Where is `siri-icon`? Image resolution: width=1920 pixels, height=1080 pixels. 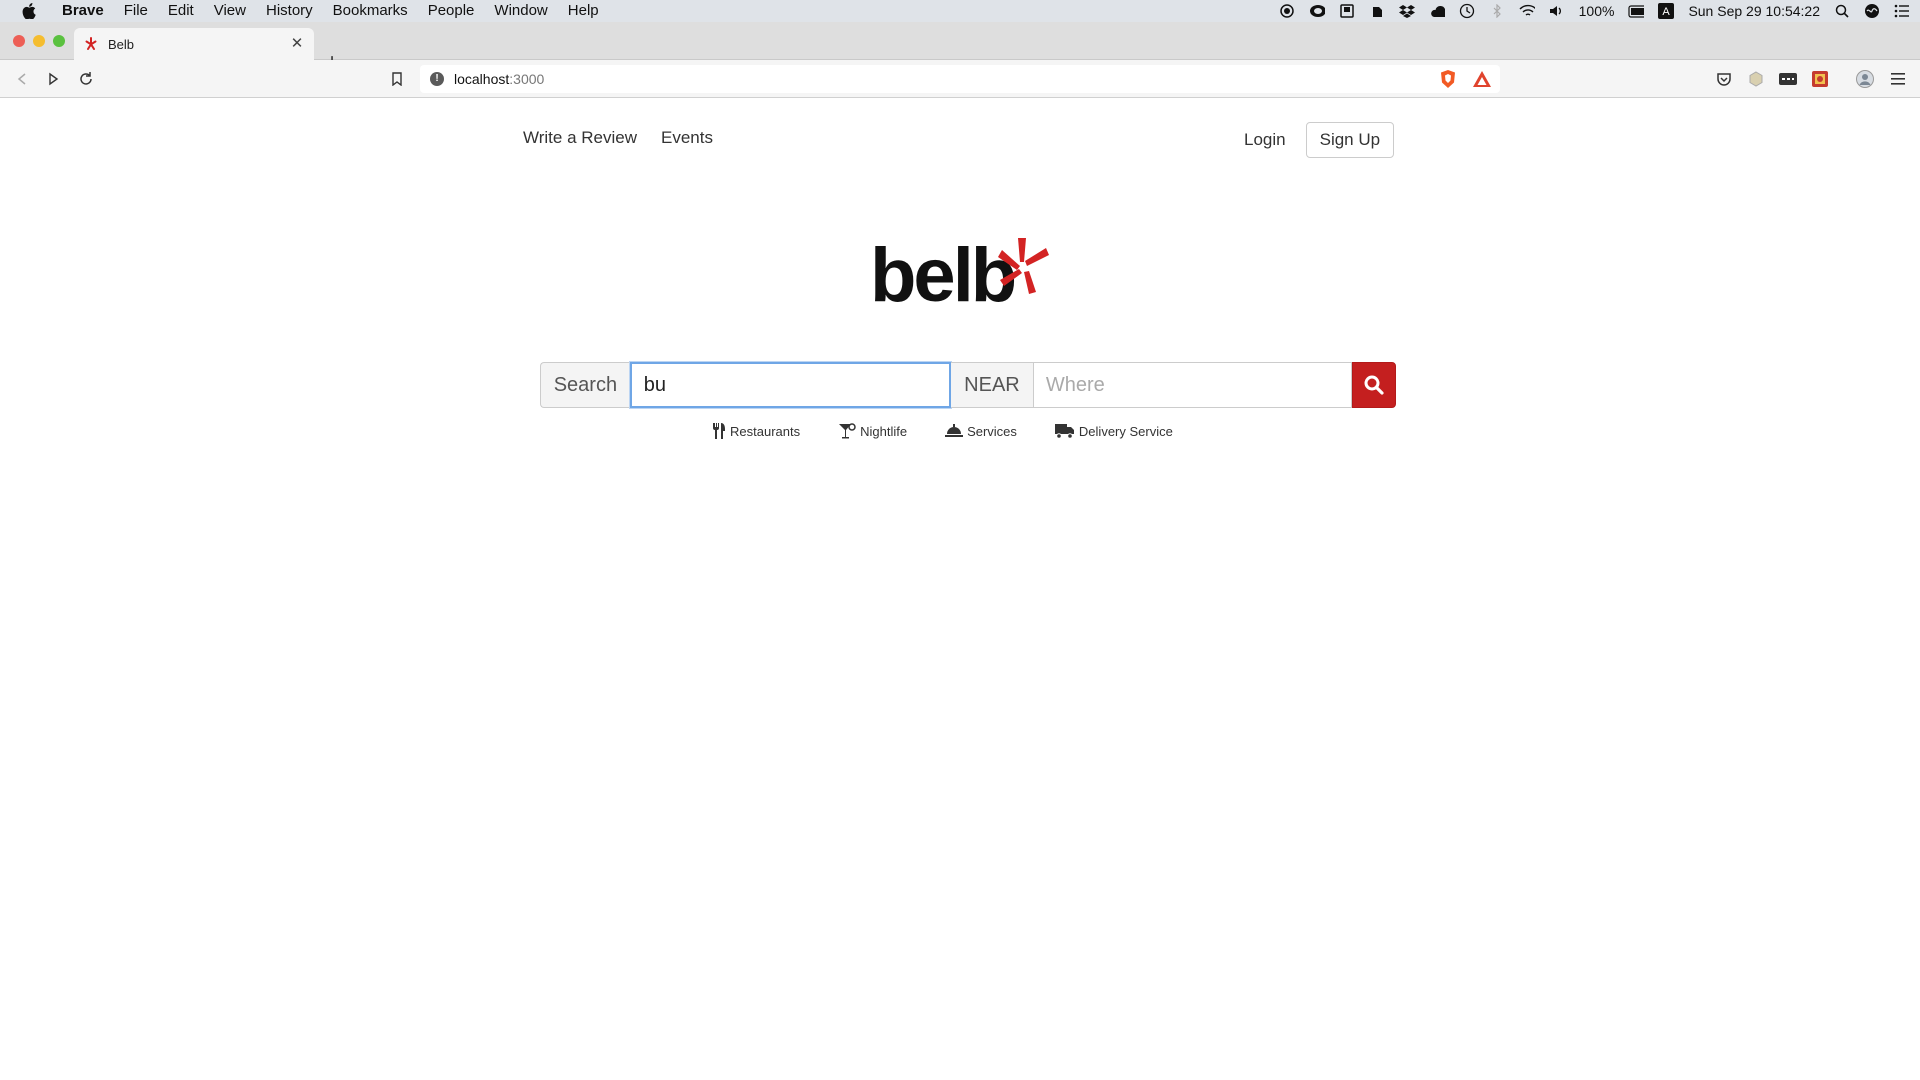
siri-icon is located at coordinates (1872, 11).